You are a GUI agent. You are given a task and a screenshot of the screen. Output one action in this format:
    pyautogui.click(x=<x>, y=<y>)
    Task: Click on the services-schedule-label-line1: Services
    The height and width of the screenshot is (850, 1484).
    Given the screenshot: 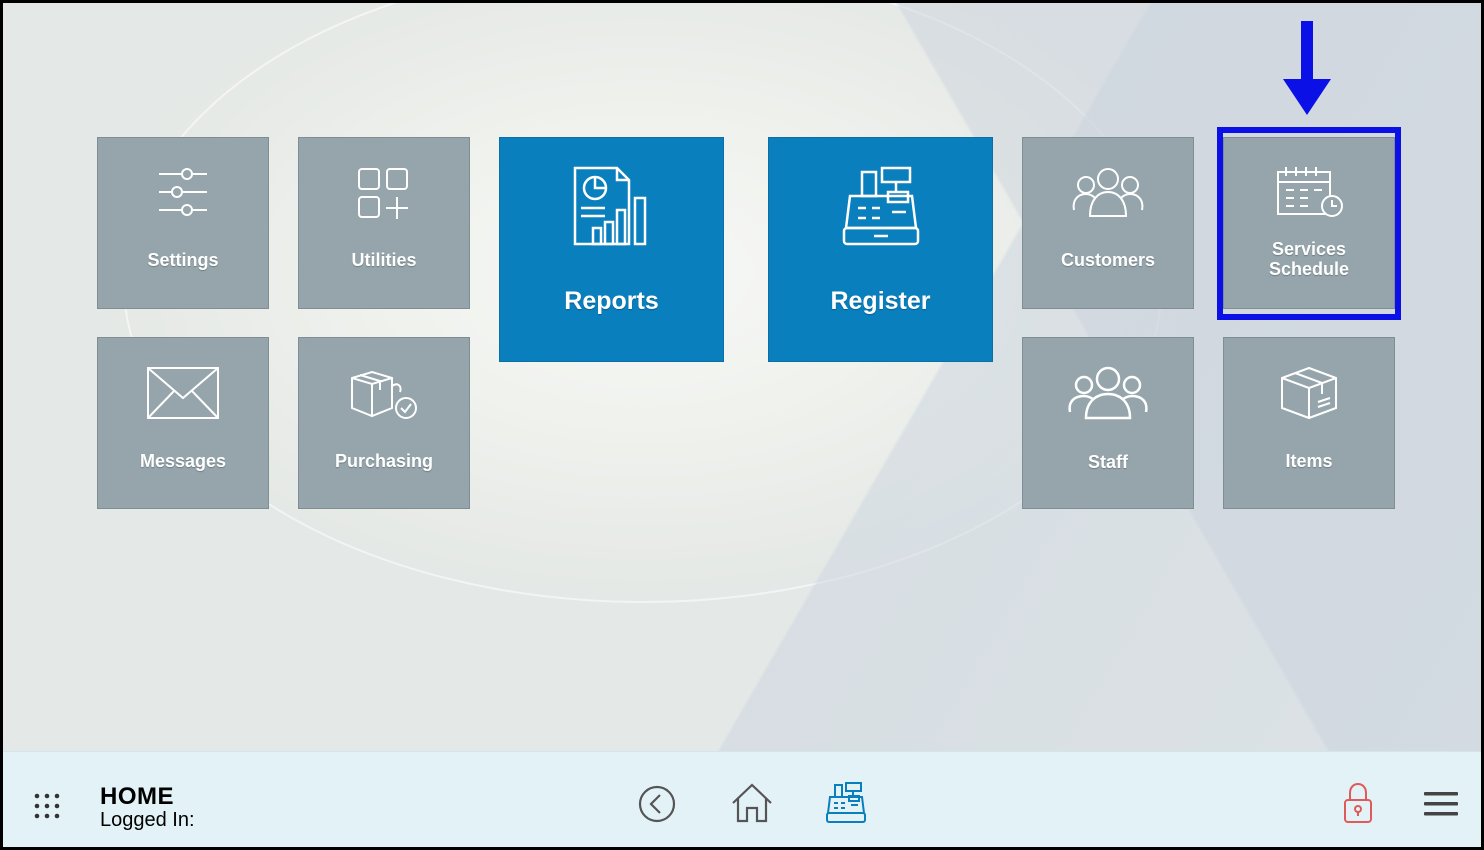 What is the action you would take?
    pyautogui.click(x=1309, y=249)
    